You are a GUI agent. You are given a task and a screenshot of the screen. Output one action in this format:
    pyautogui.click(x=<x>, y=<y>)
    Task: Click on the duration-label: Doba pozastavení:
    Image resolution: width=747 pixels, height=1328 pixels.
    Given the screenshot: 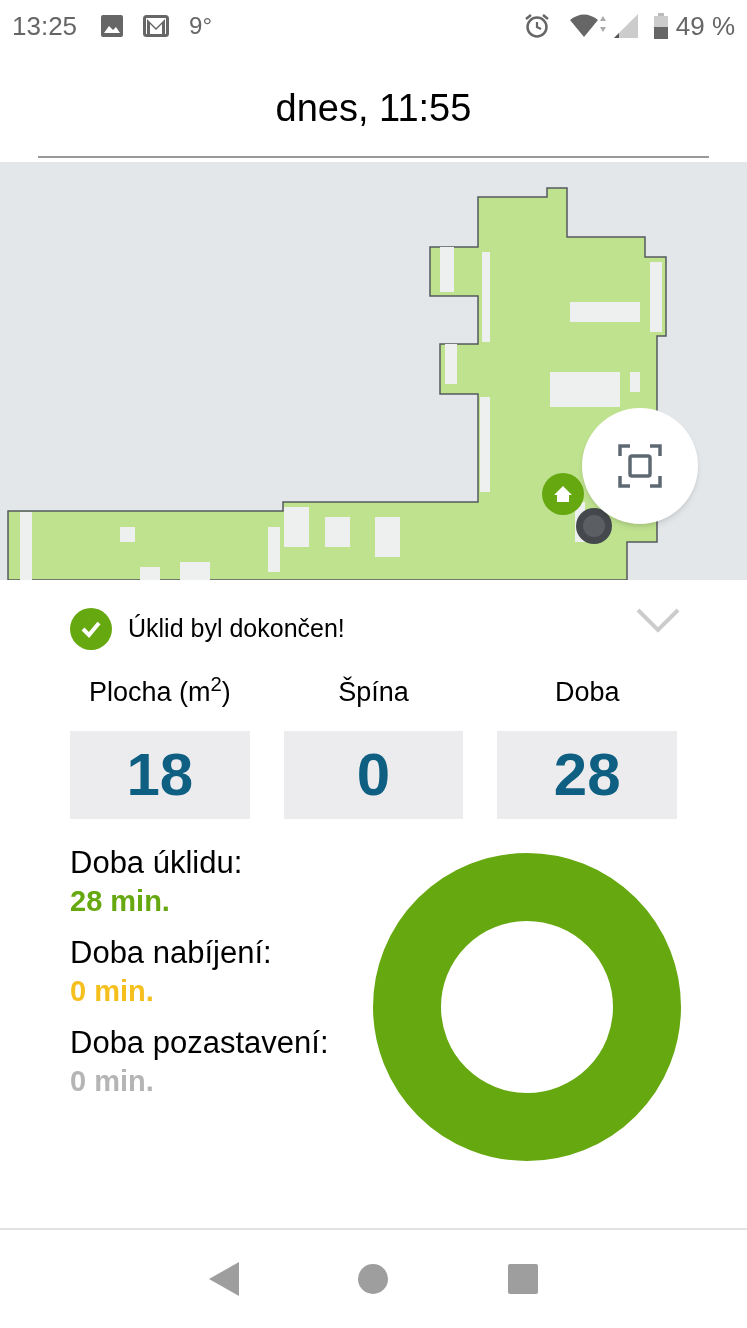 What is the action you would take?
    pyautogui.click(x=200, y=1042)
    